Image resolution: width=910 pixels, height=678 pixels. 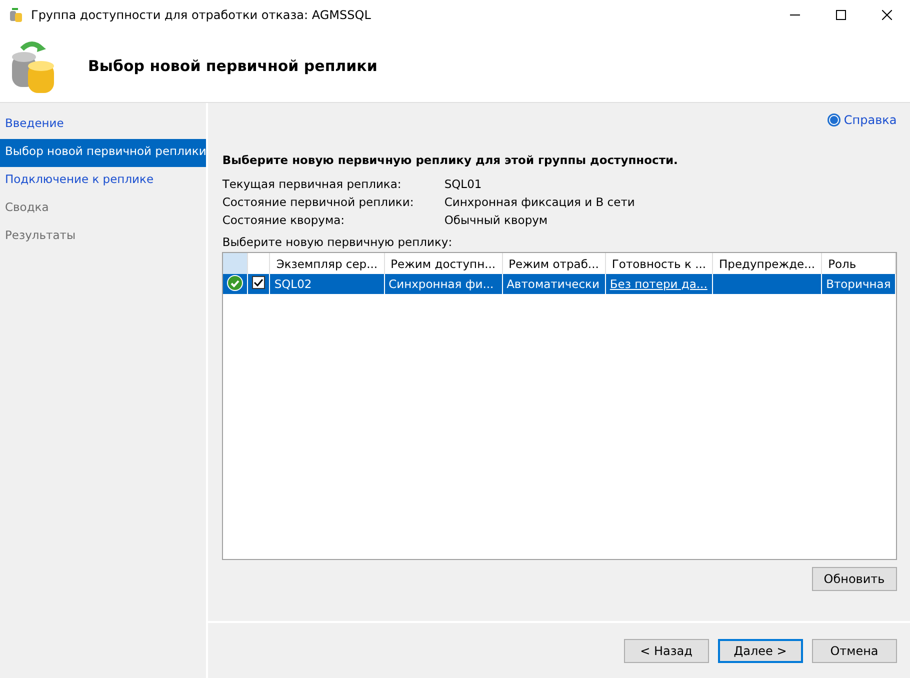 I want to click on nav-button: < Назад, so click(x=666, y=650).